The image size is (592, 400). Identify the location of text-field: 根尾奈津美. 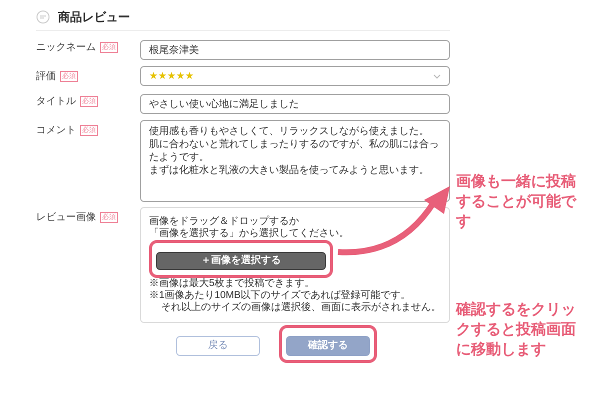
(295, 50).